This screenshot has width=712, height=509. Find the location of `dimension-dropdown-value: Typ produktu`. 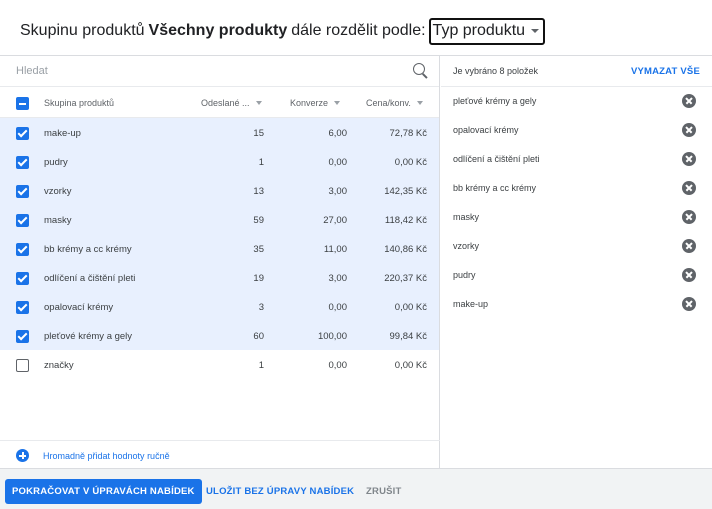

dimension-dropdown-value: Typ produktu is located at coordinates (479, 30).